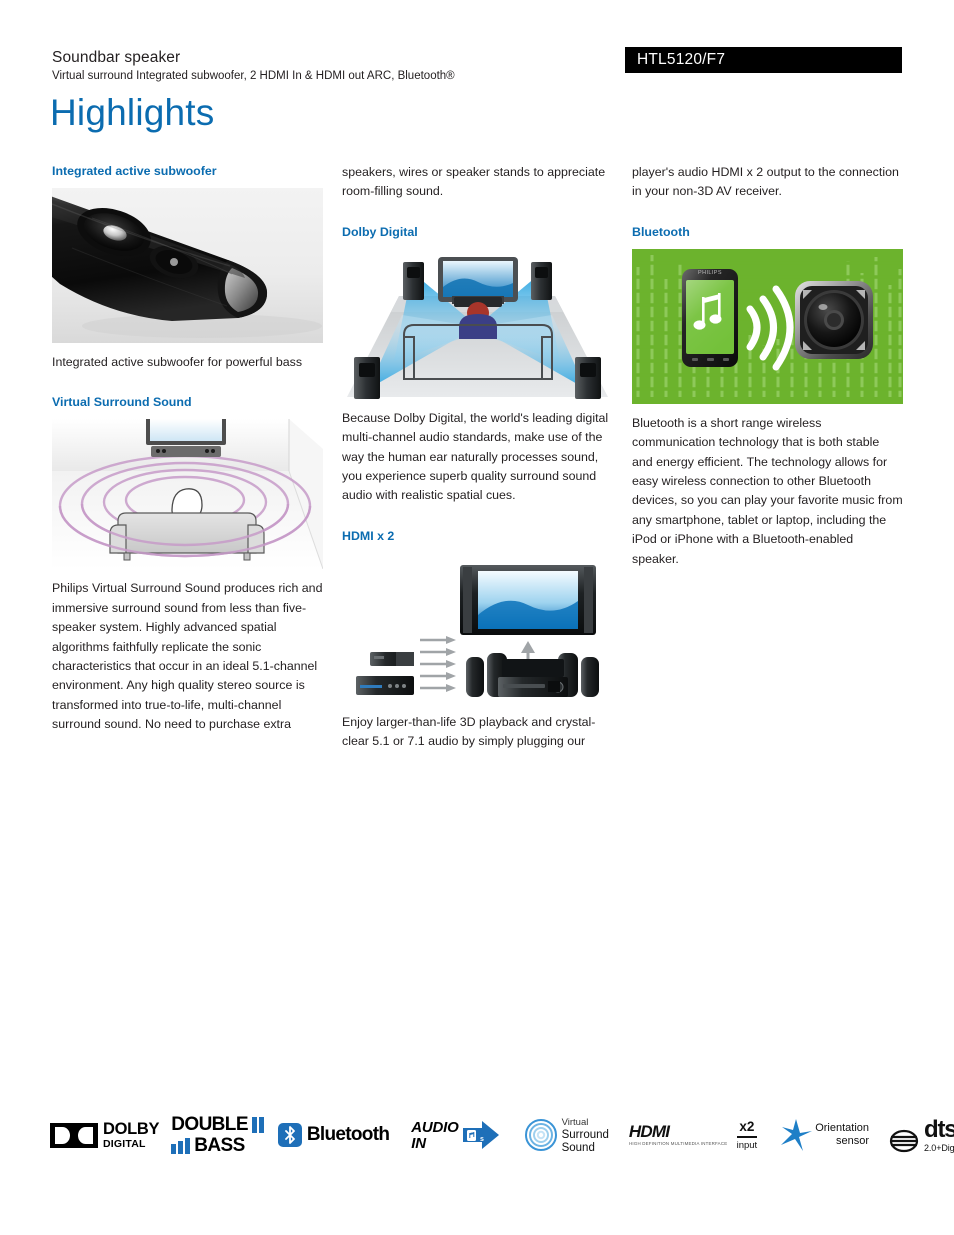  What do you see at coordinates (575, 1122) in the screenshot?
I see `vss-line1: Virtual` at bounding box center [575, 1122].